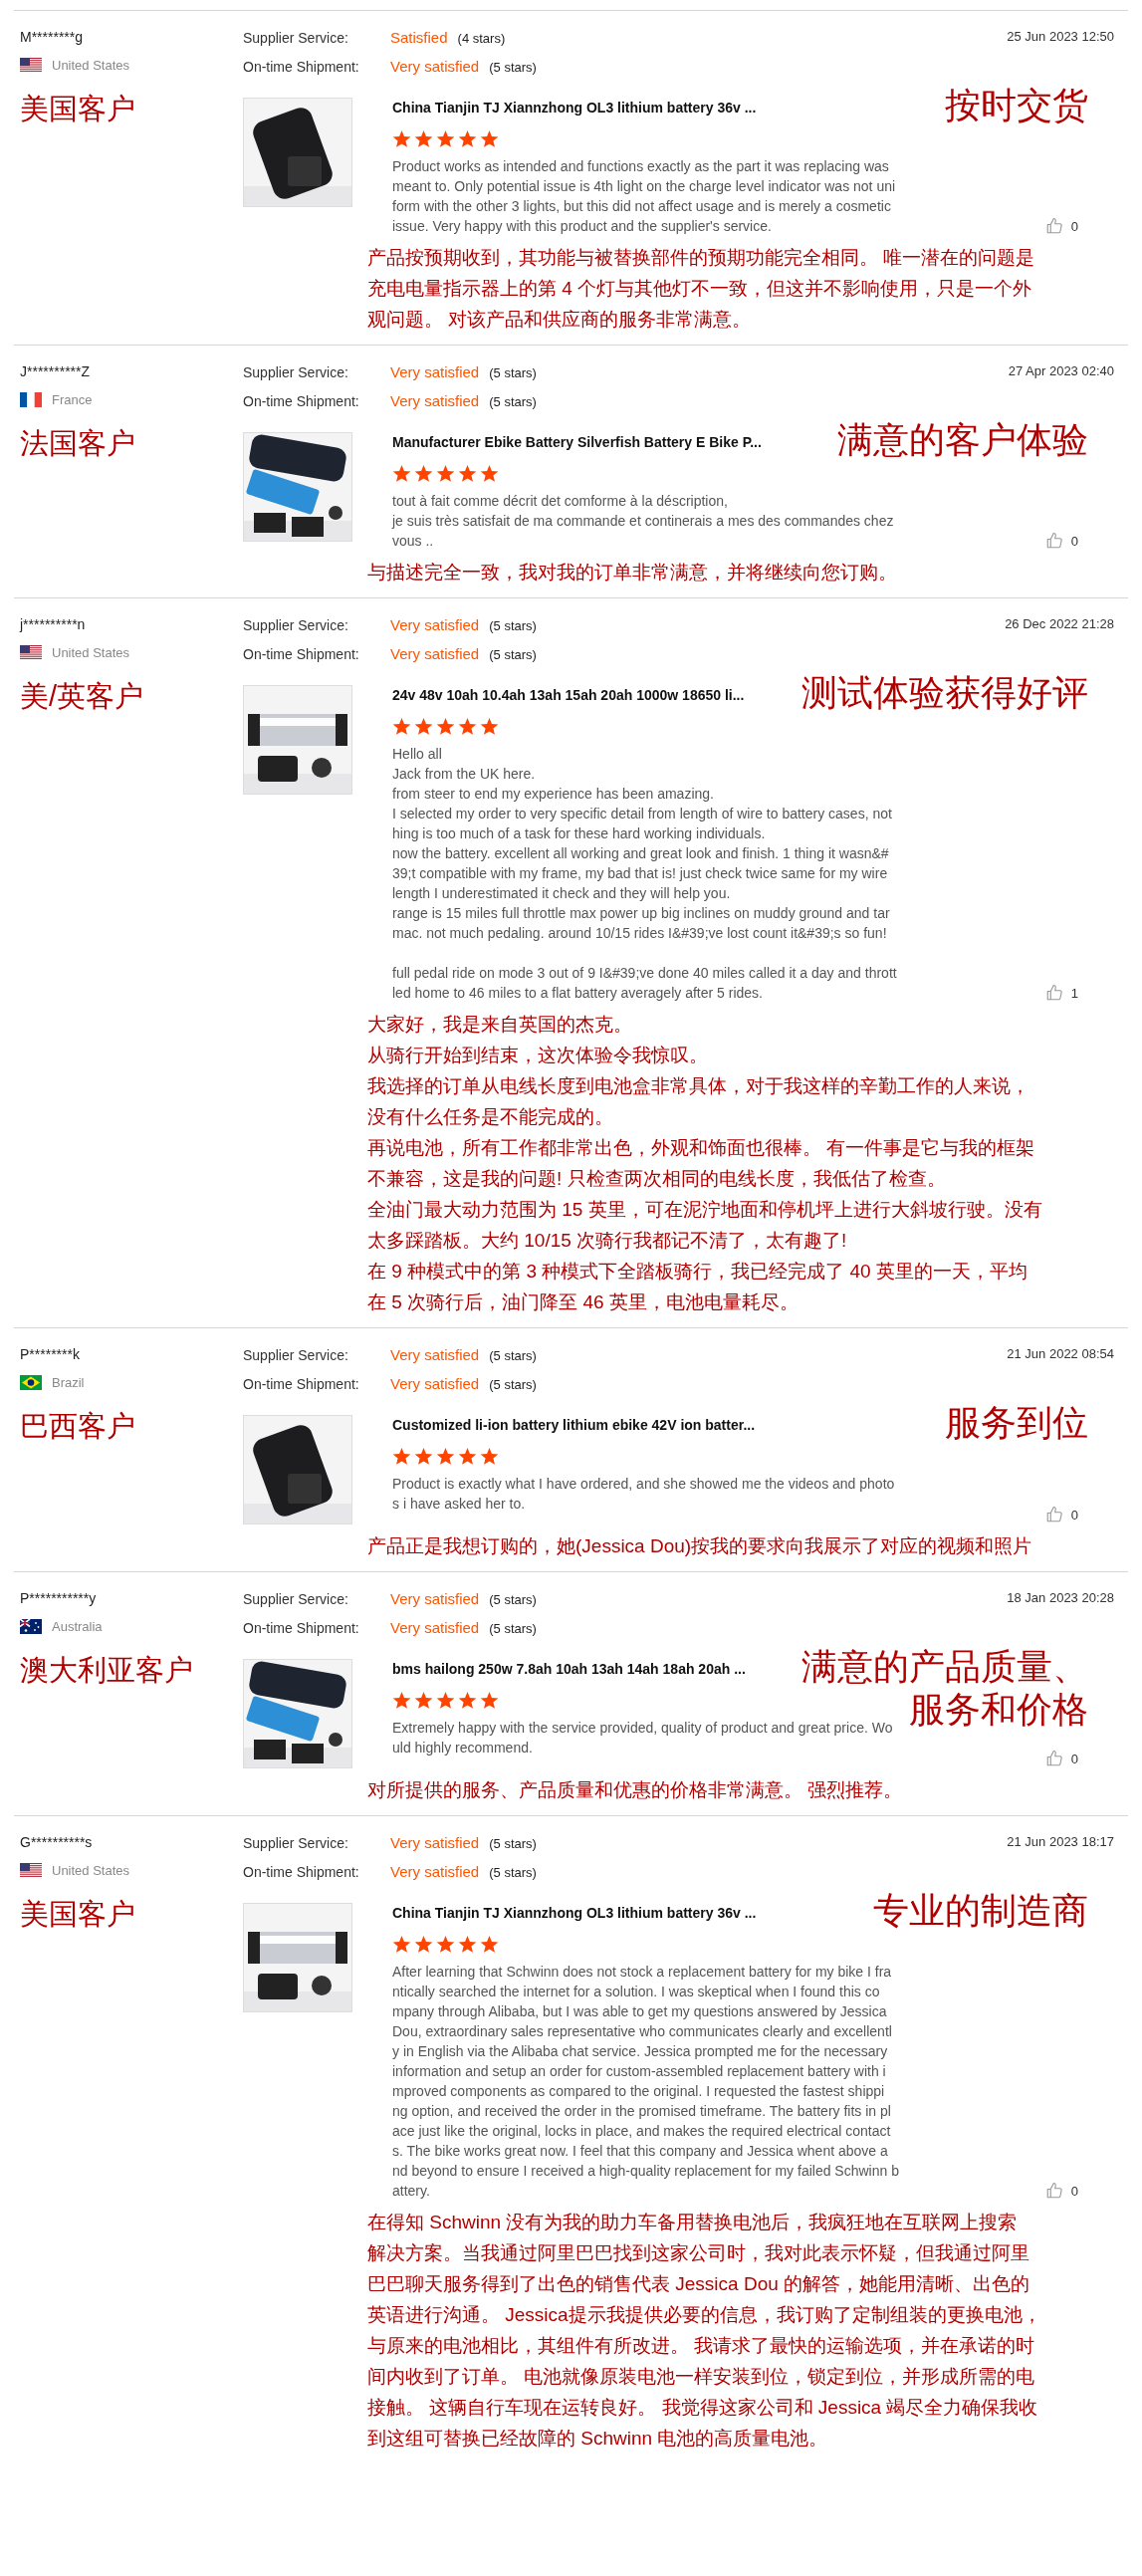 The height and width of the screenshot is (2576, 1142). What do you see at coordinates (1061, 37) in the screenshot?
I see `review-date: 25 Jun 2023 12:50` at bounding box center [1061, 37].